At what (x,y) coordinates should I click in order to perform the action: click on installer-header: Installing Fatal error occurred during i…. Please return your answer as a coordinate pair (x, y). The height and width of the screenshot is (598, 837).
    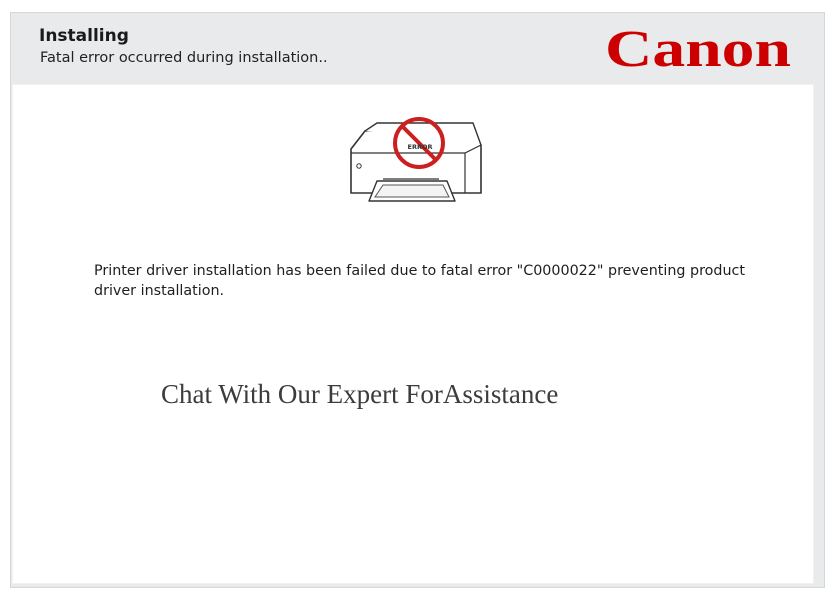
    Looking at the image, I should click on (417, 48).